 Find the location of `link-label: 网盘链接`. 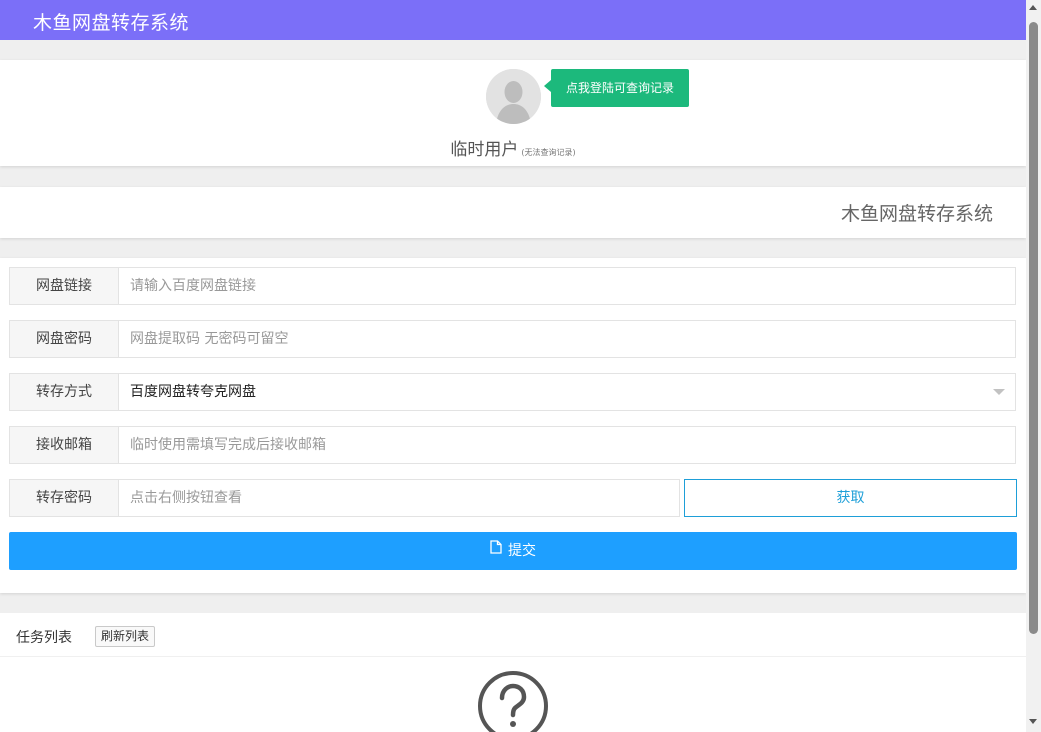

link-label: 网盘链接 is located at coordinates (64, 286).